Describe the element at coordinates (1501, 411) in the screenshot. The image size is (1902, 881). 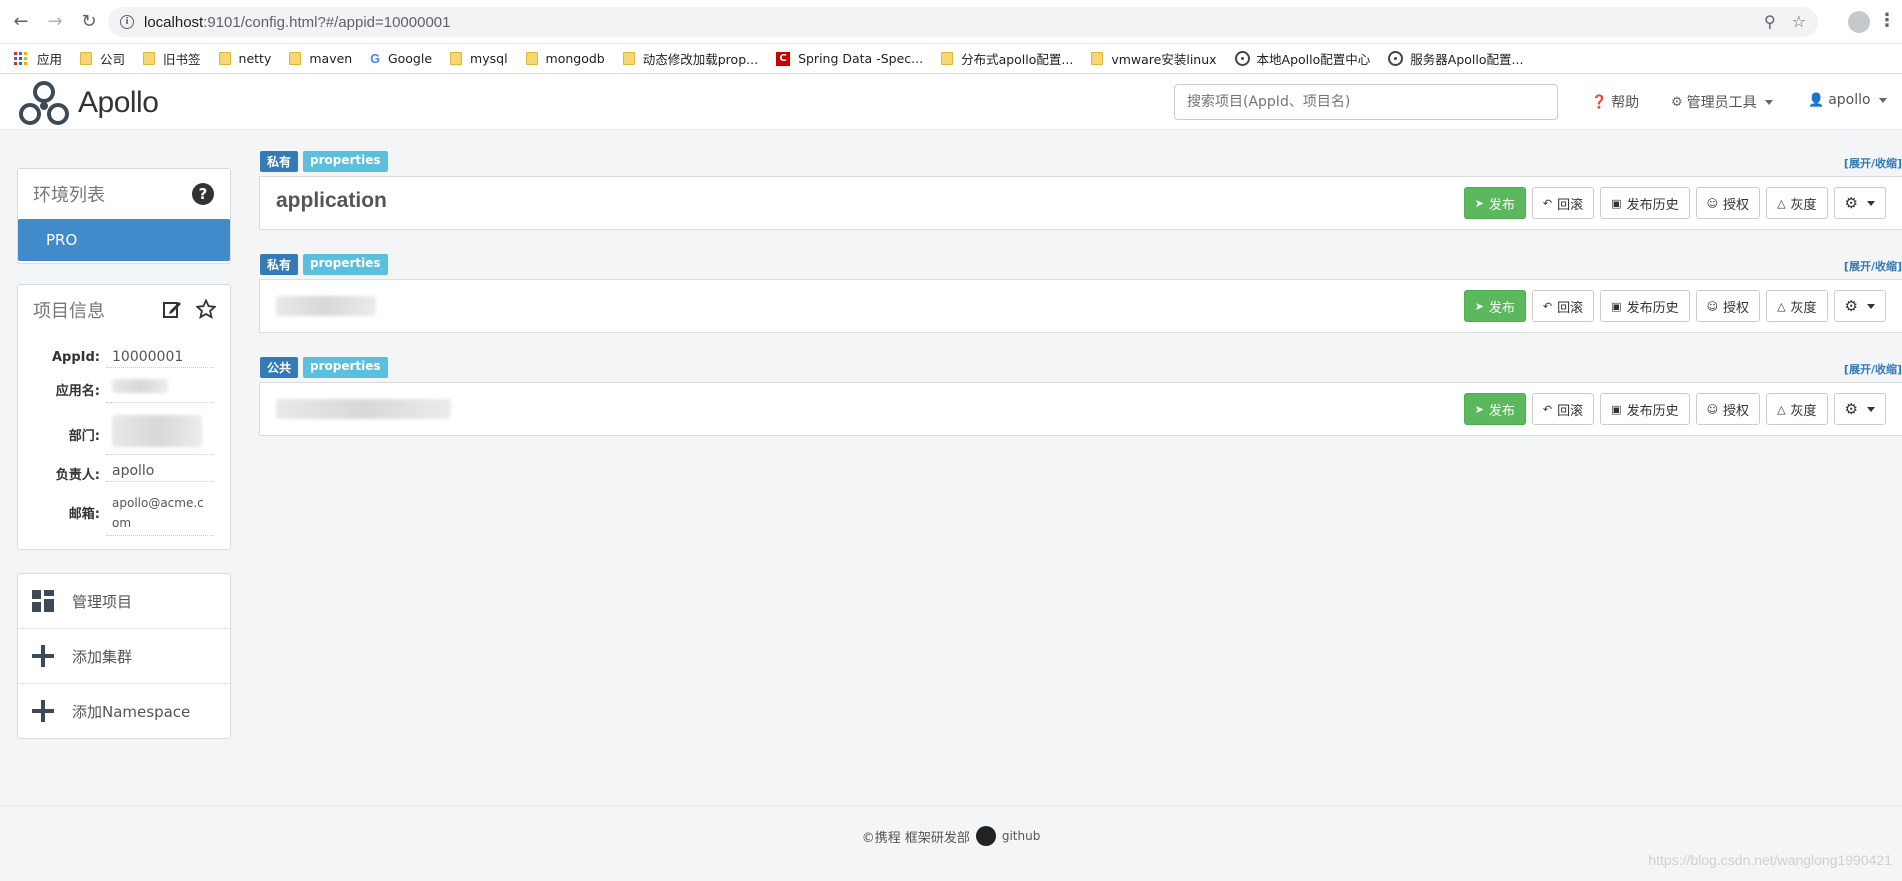
I see `publish-label: 发布` at that location.